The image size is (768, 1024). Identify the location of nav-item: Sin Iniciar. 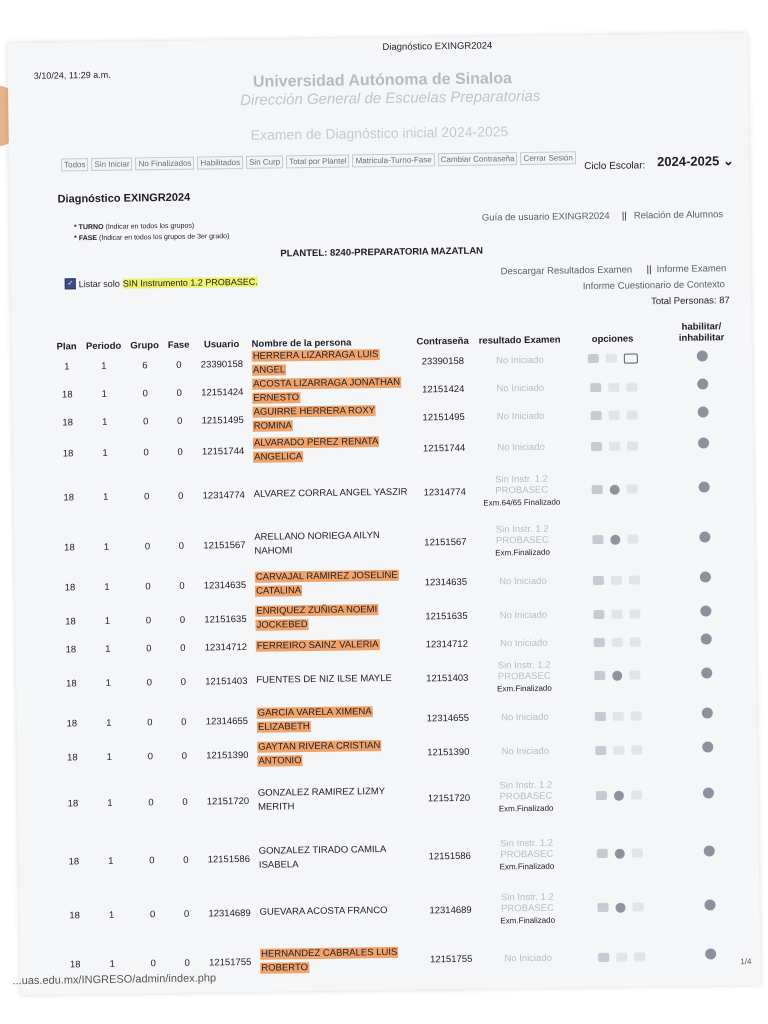
(112, 164).